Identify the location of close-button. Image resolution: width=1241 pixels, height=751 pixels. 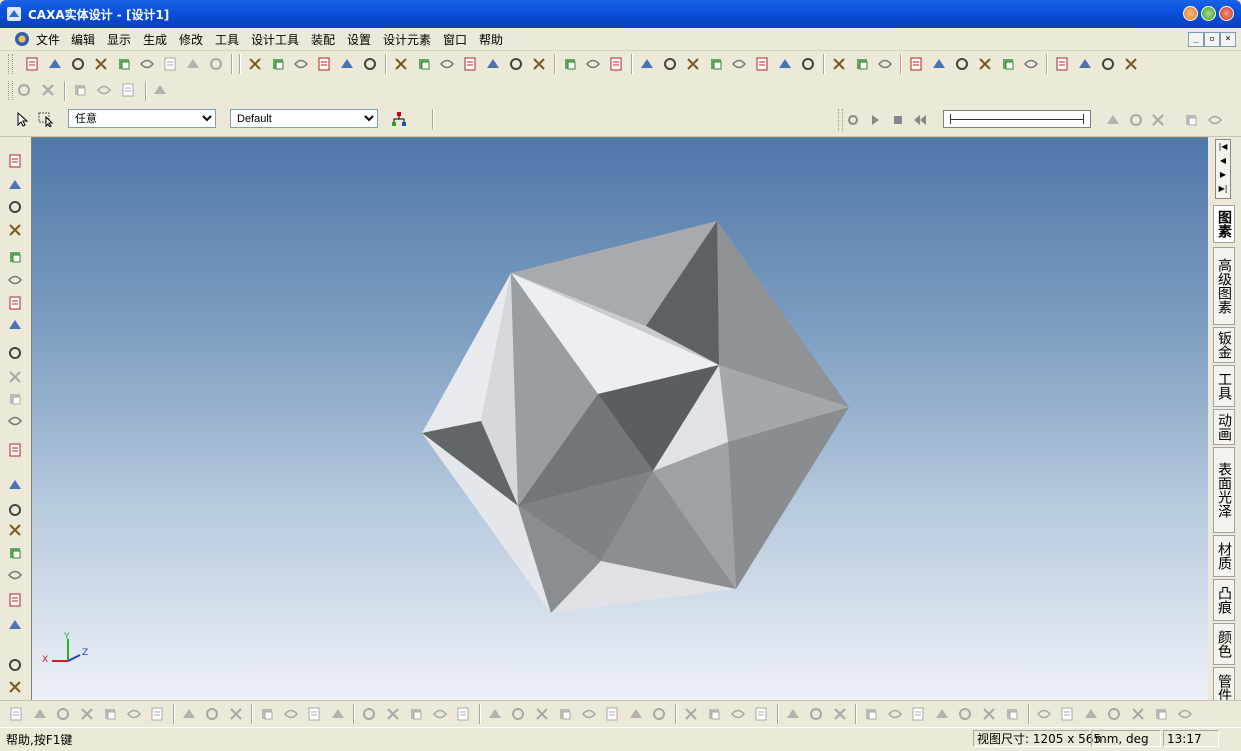
(1226, 13).